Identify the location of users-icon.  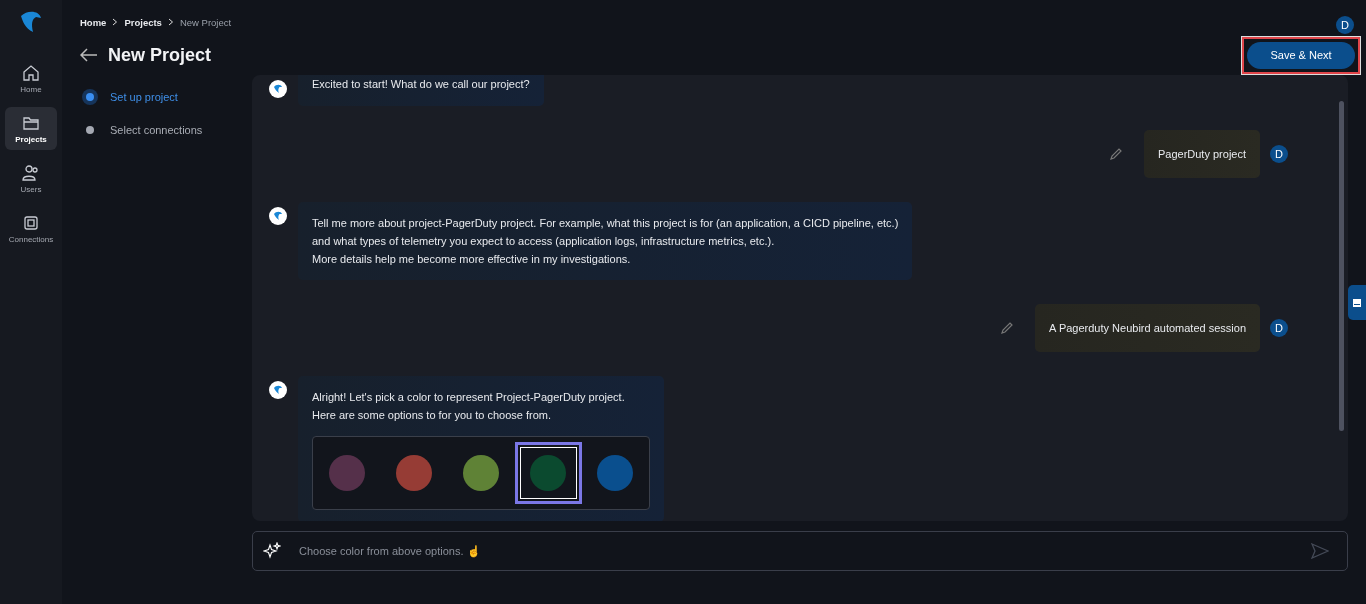
(31, 172).